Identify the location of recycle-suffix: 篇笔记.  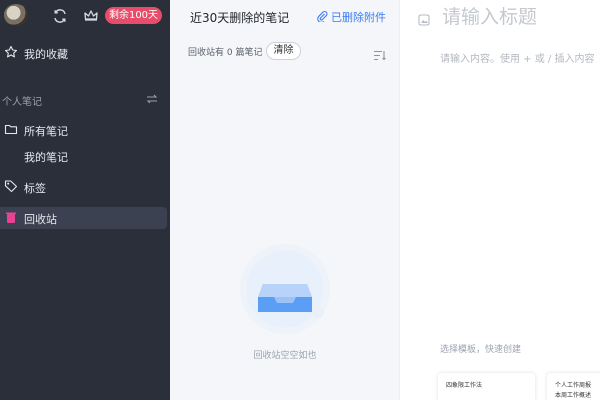
(249, 53).